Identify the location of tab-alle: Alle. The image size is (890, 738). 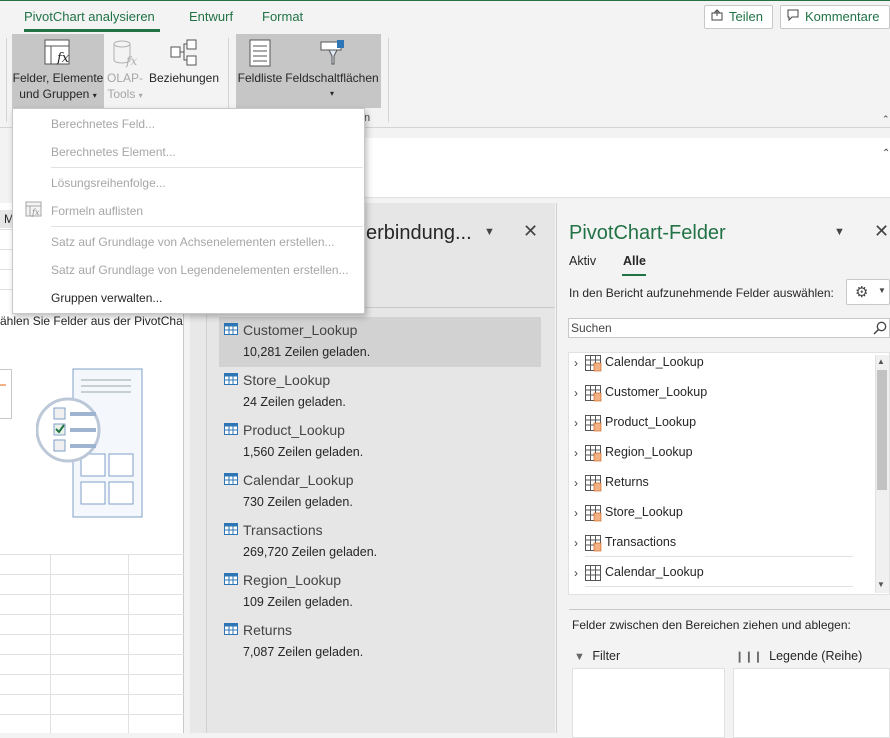
(634, 261).